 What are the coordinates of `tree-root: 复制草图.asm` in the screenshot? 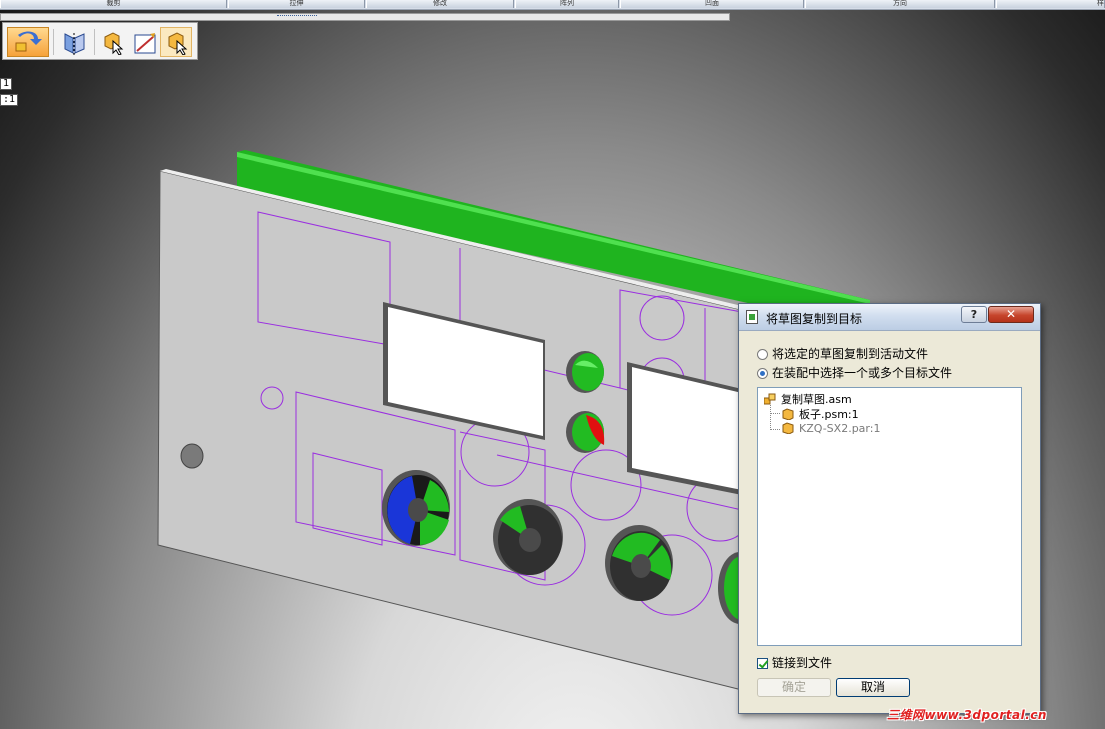 It's located at (808, 398).